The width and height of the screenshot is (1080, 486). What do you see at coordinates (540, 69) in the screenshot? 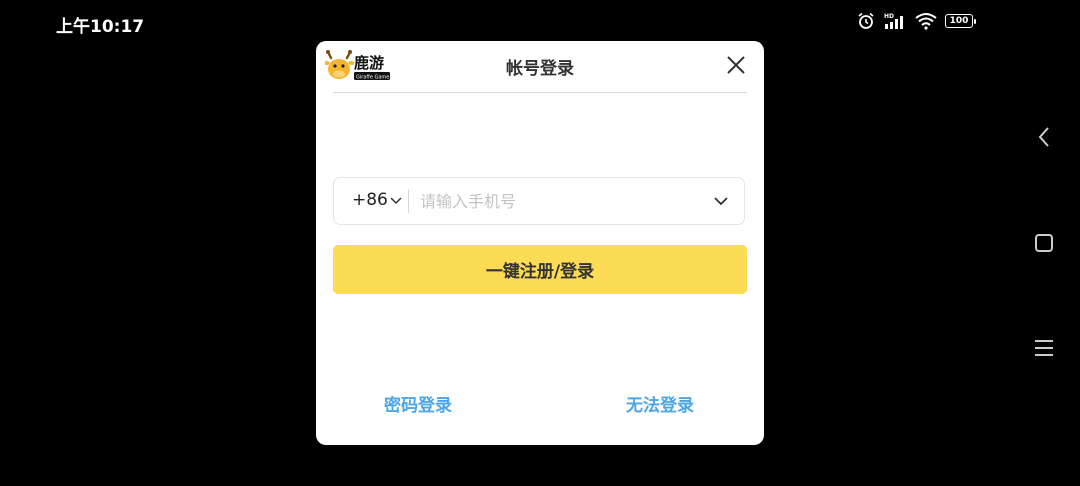
I see `dialog-title: 帐号登录` at bounding box center [540, 69].